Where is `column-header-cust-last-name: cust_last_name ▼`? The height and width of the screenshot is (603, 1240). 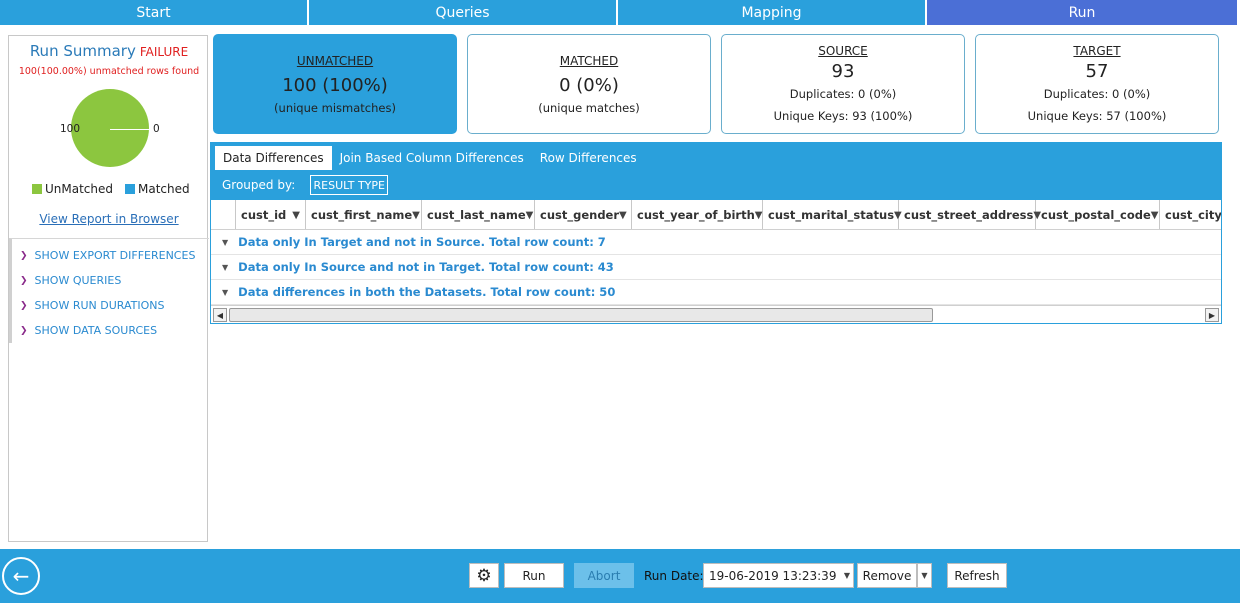
column-header-cust-last-name: cust_last_name ▼ is located at coordinates (478, 214).